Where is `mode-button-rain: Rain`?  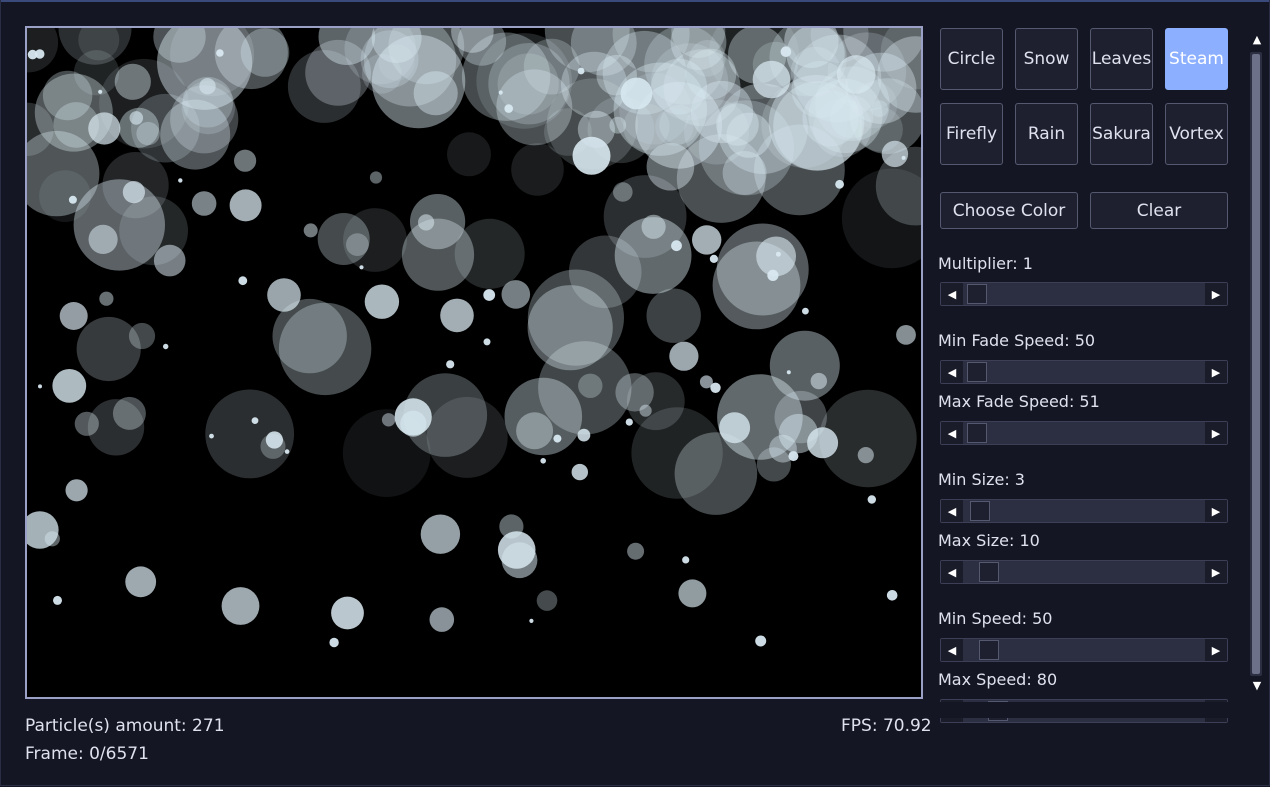 mode-button-rain: Rain is located at coordinates (1046, 134).